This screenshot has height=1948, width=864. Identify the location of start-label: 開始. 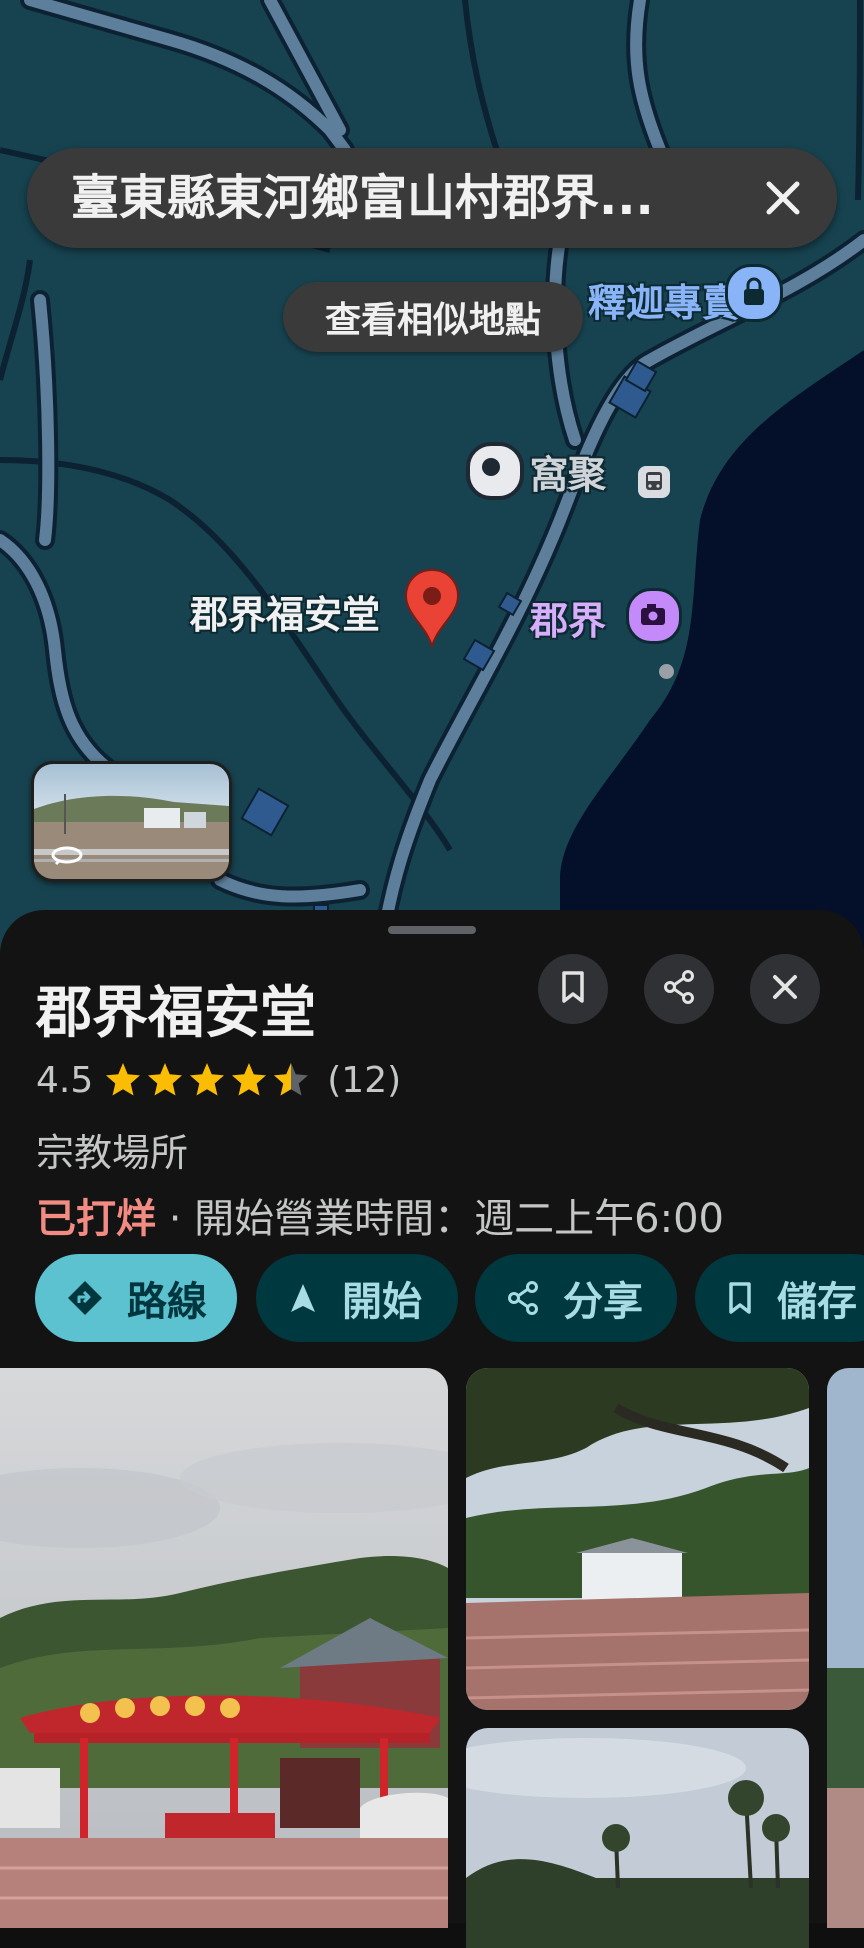
(382, 1302).